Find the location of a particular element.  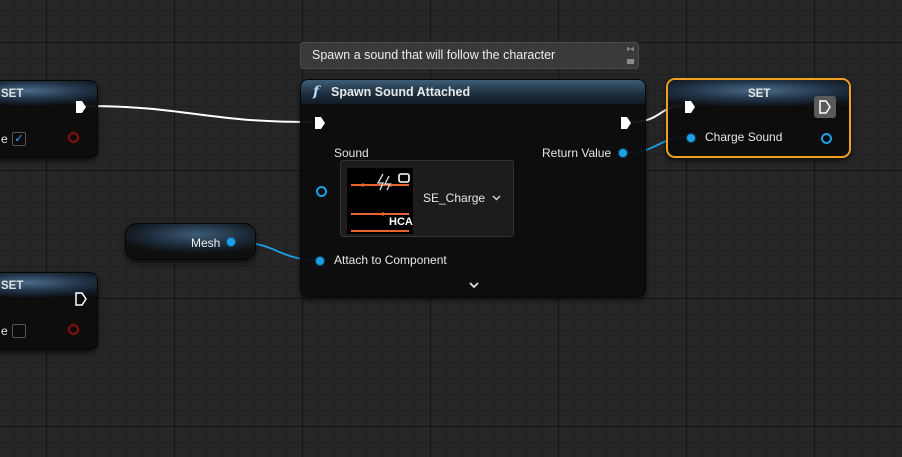

charge-sound-label: Charge Sound is located at coordinates (744, 137).